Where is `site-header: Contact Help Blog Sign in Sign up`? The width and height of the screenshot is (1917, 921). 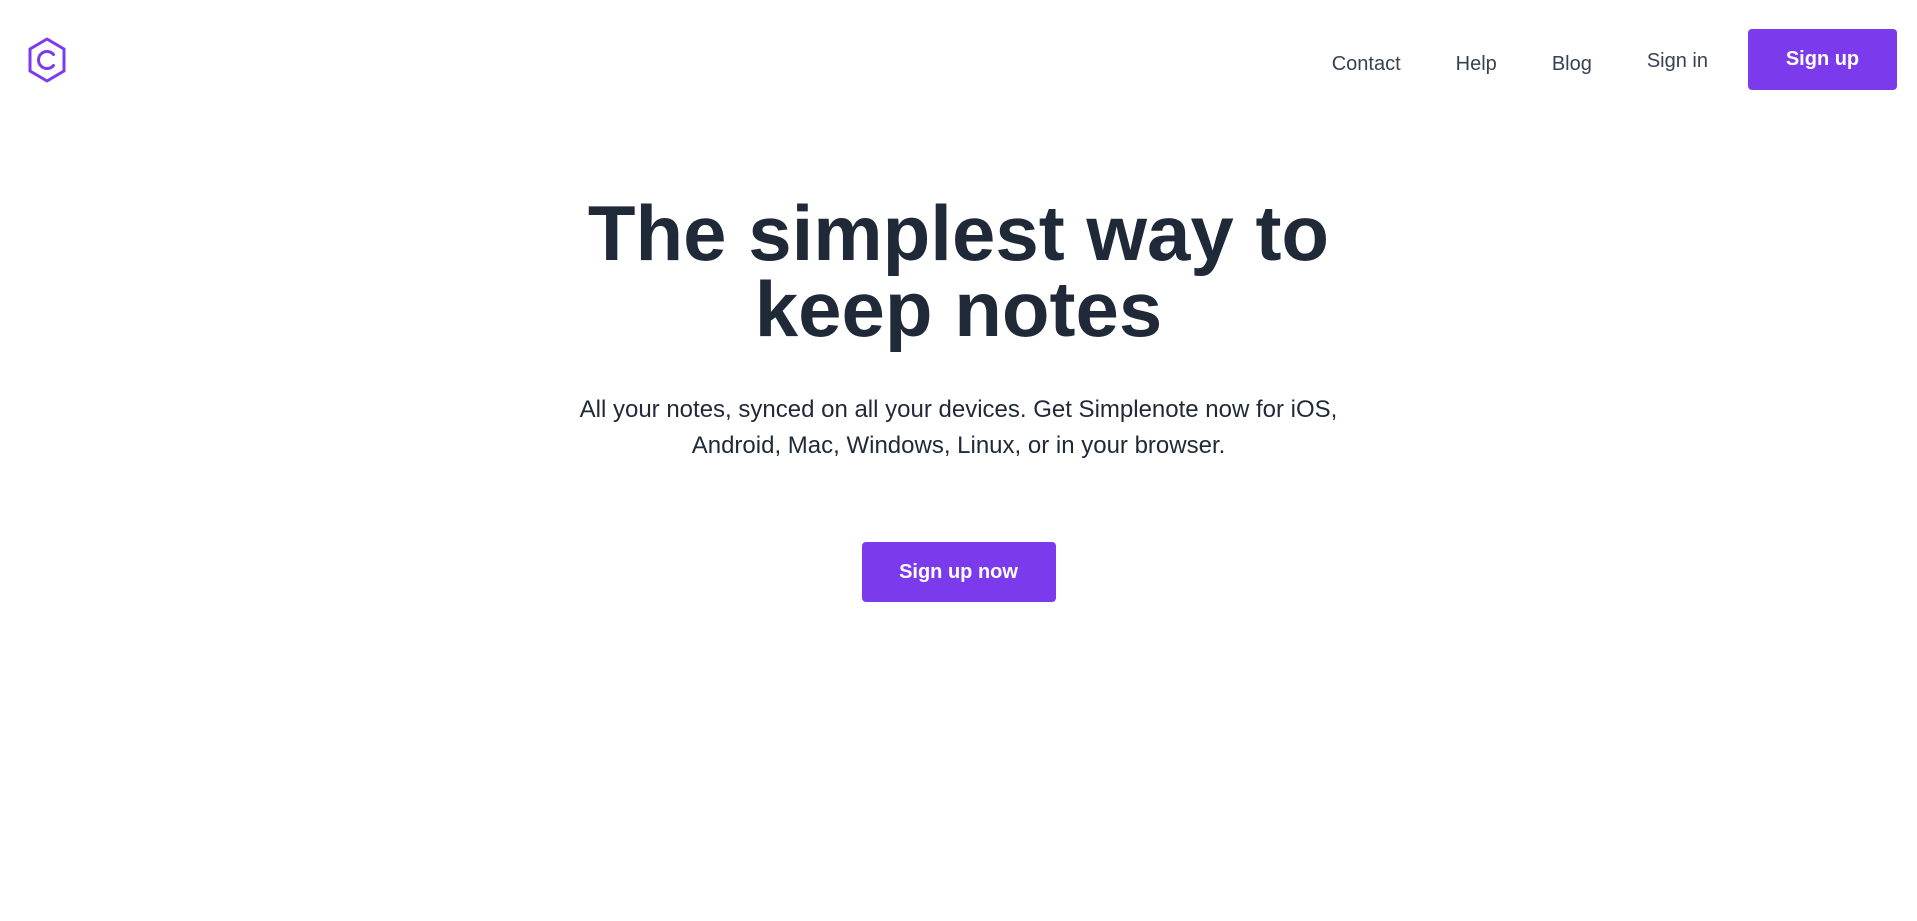 site-header: Contact Help Blog Sign in Sign up is located at coordinates (958, 60).